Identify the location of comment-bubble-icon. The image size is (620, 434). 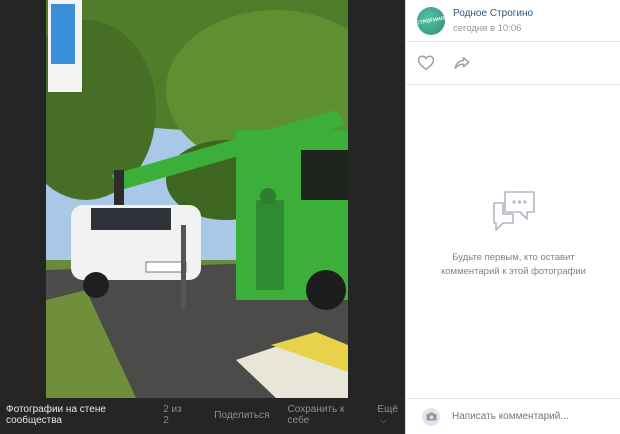
(513, 211).